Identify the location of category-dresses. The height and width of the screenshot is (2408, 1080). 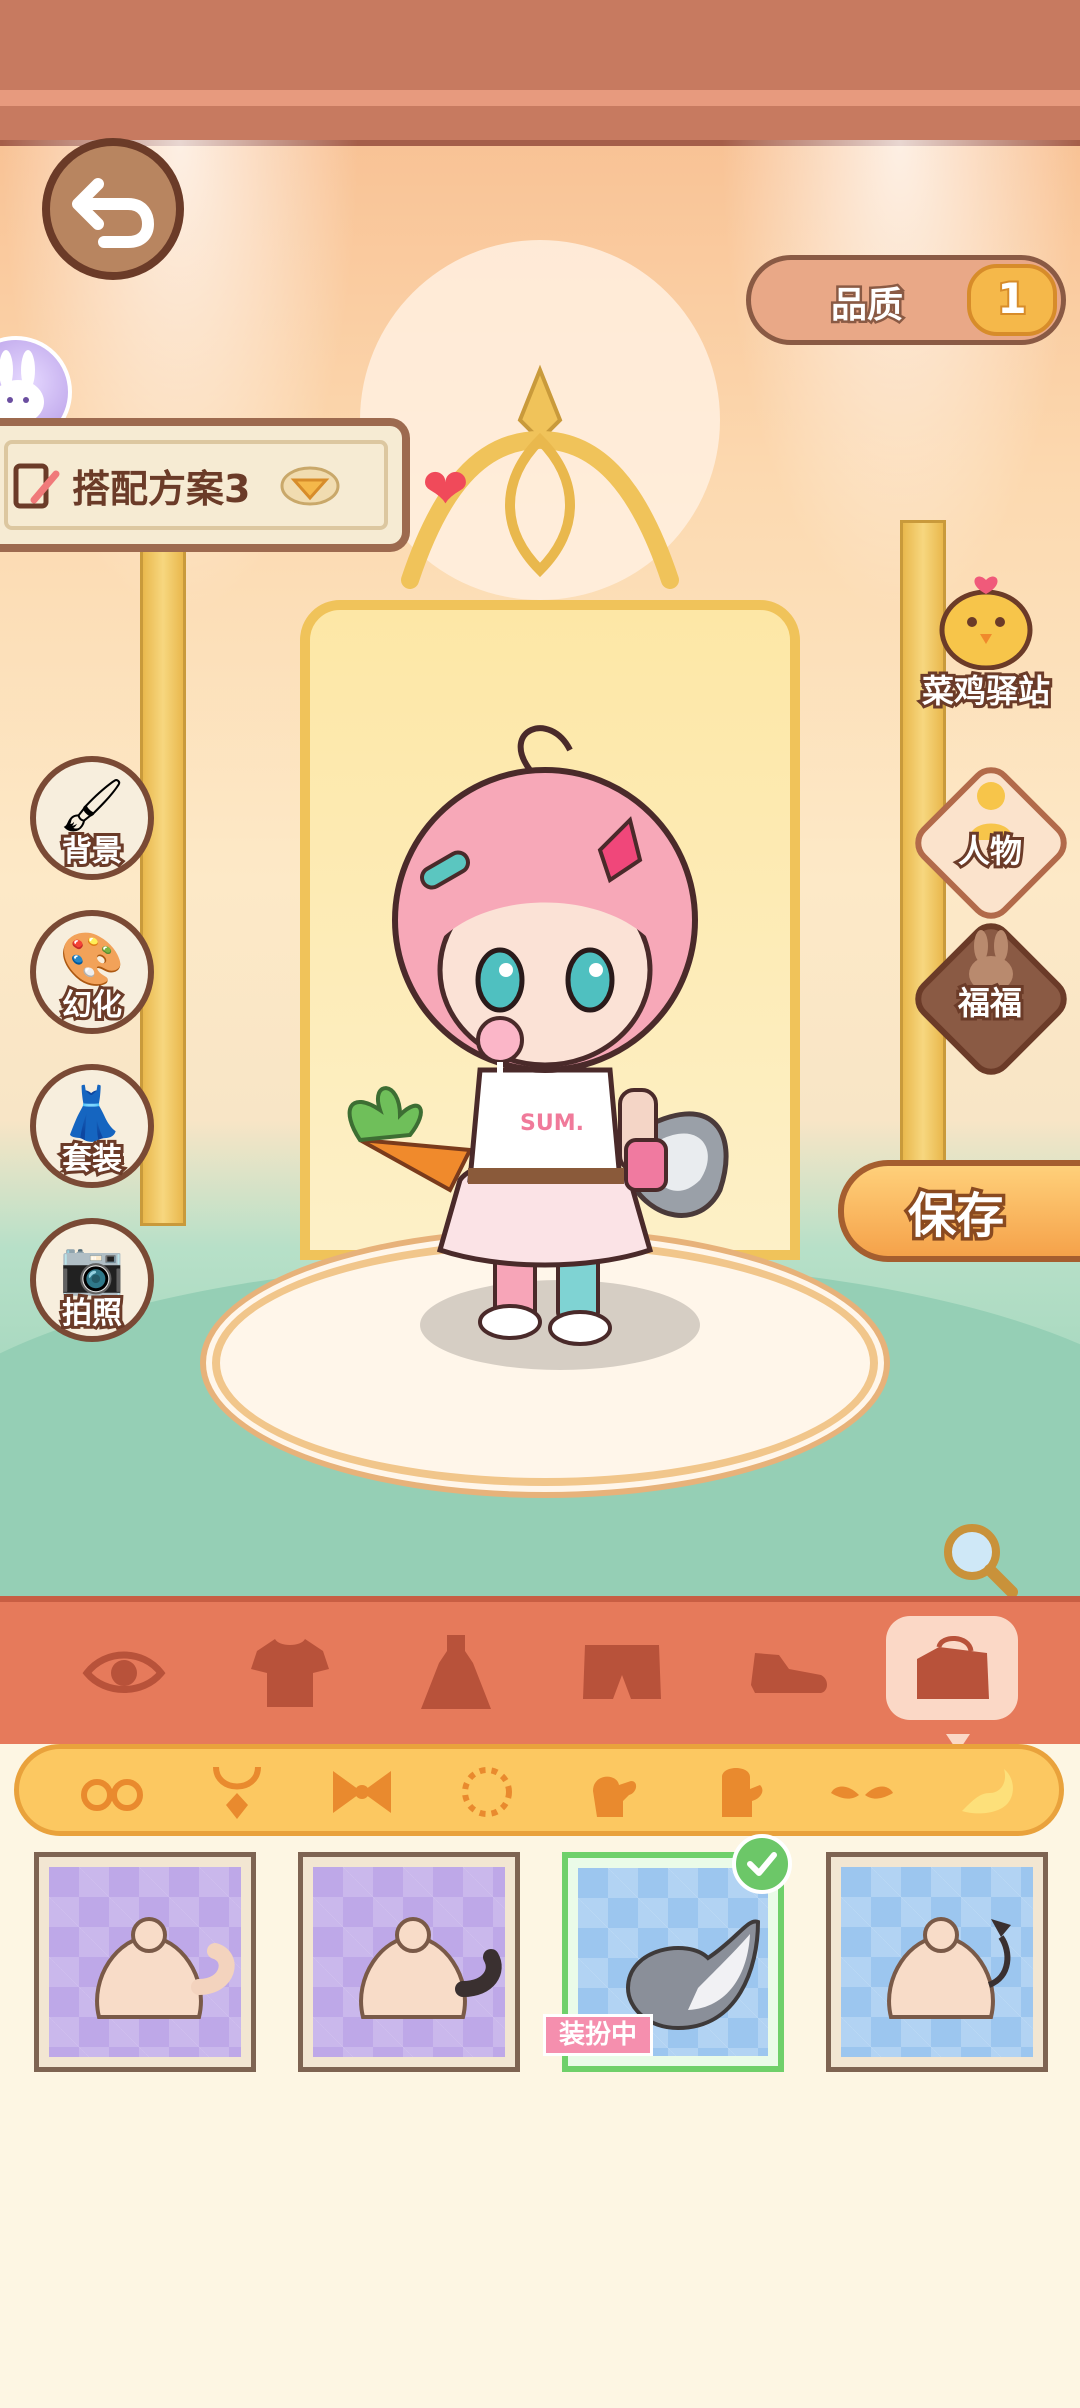
(456, 1672).